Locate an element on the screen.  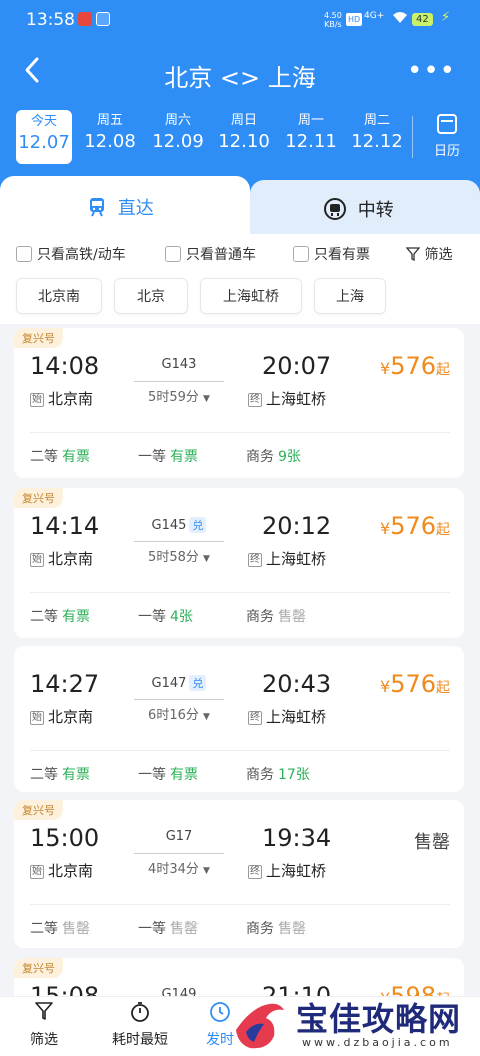
watermark-title: 宝佳攻略网 is located at coordinates (379, 1019).